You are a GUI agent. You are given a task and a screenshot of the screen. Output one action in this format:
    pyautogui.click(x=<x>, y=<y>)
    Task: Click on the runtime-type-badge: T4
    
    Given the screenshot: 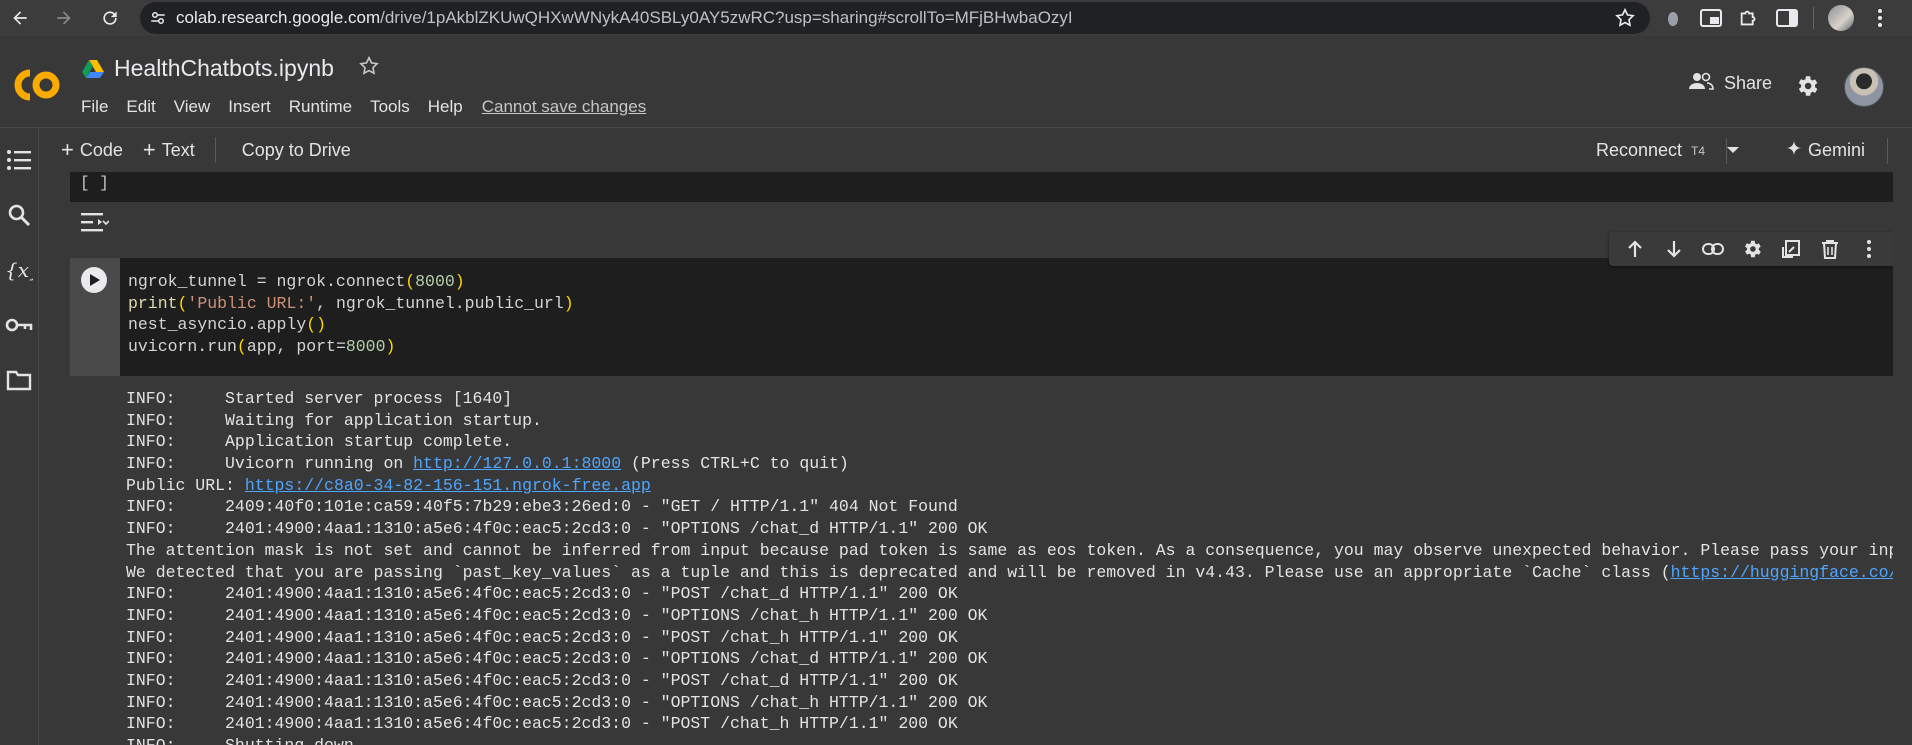 What is the action you would take?
    pyautogui.click(x=1698, y=151)
    